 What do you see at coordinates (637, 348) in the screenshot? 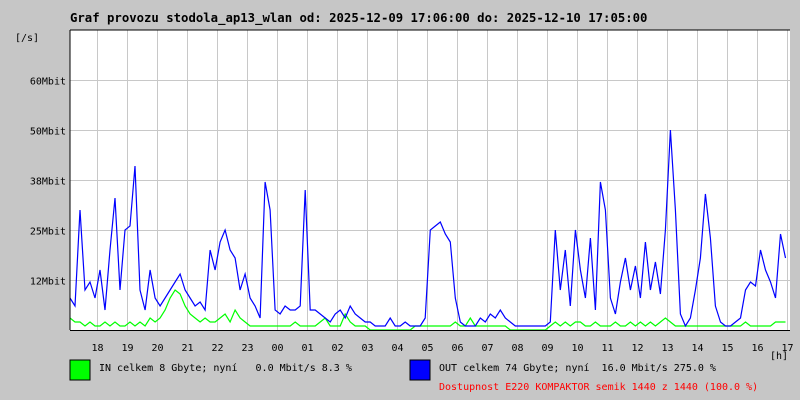
I see `x-tick-label: 12` at bounding box center [637, 348].